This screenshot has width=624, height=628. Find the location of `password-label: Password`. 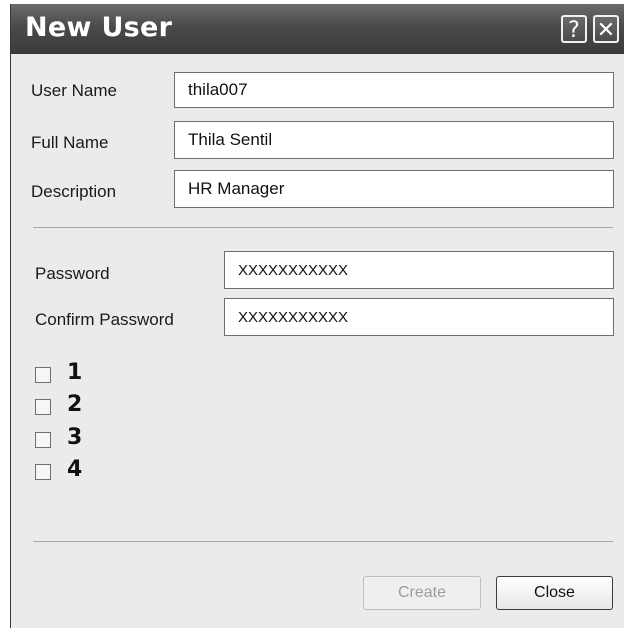

password-label: Password is located at coordinates (72, 273).